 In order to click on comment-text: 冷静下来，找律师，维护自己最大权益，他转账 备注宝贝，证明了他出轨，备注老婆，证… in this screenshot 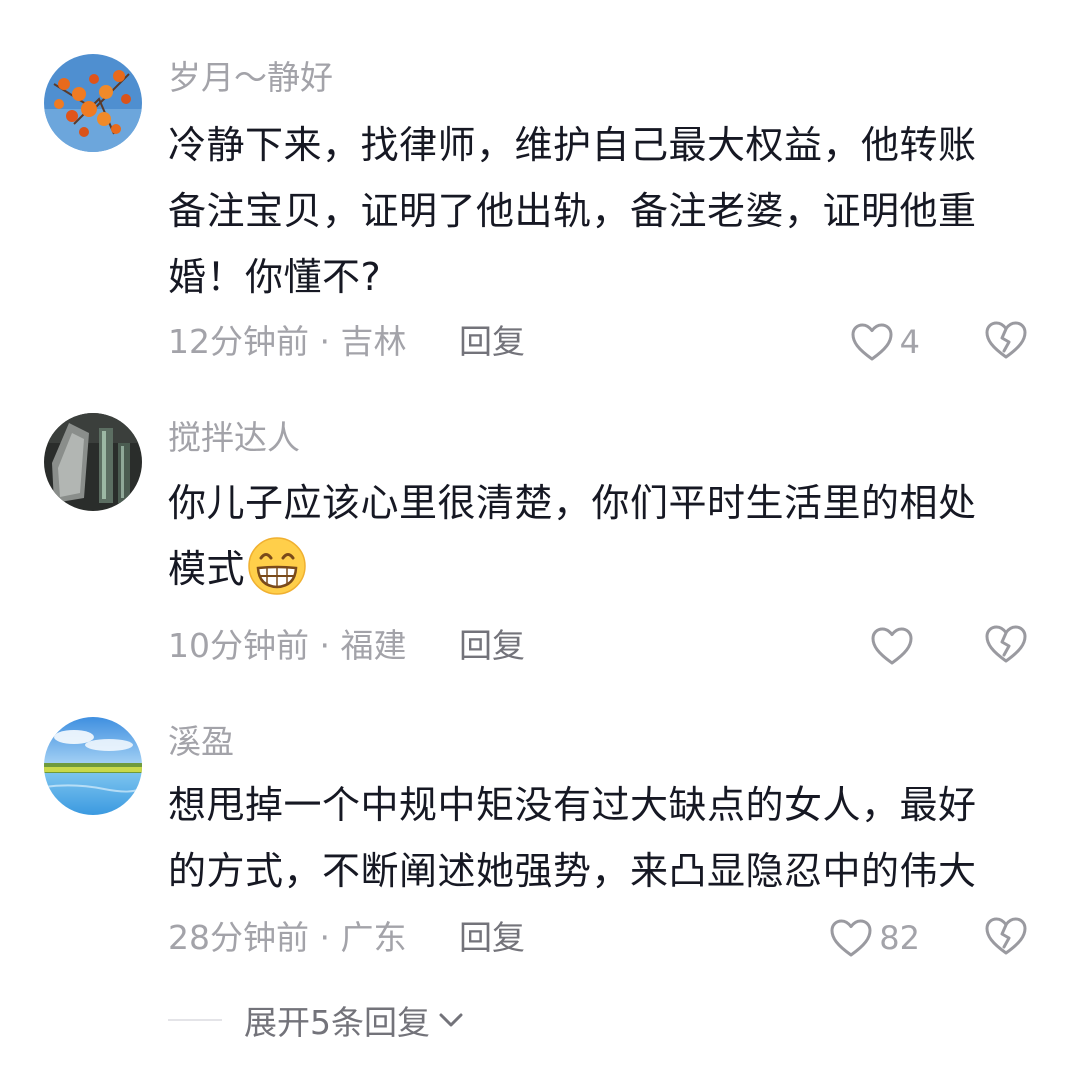, I will do `click(601, 211)`.